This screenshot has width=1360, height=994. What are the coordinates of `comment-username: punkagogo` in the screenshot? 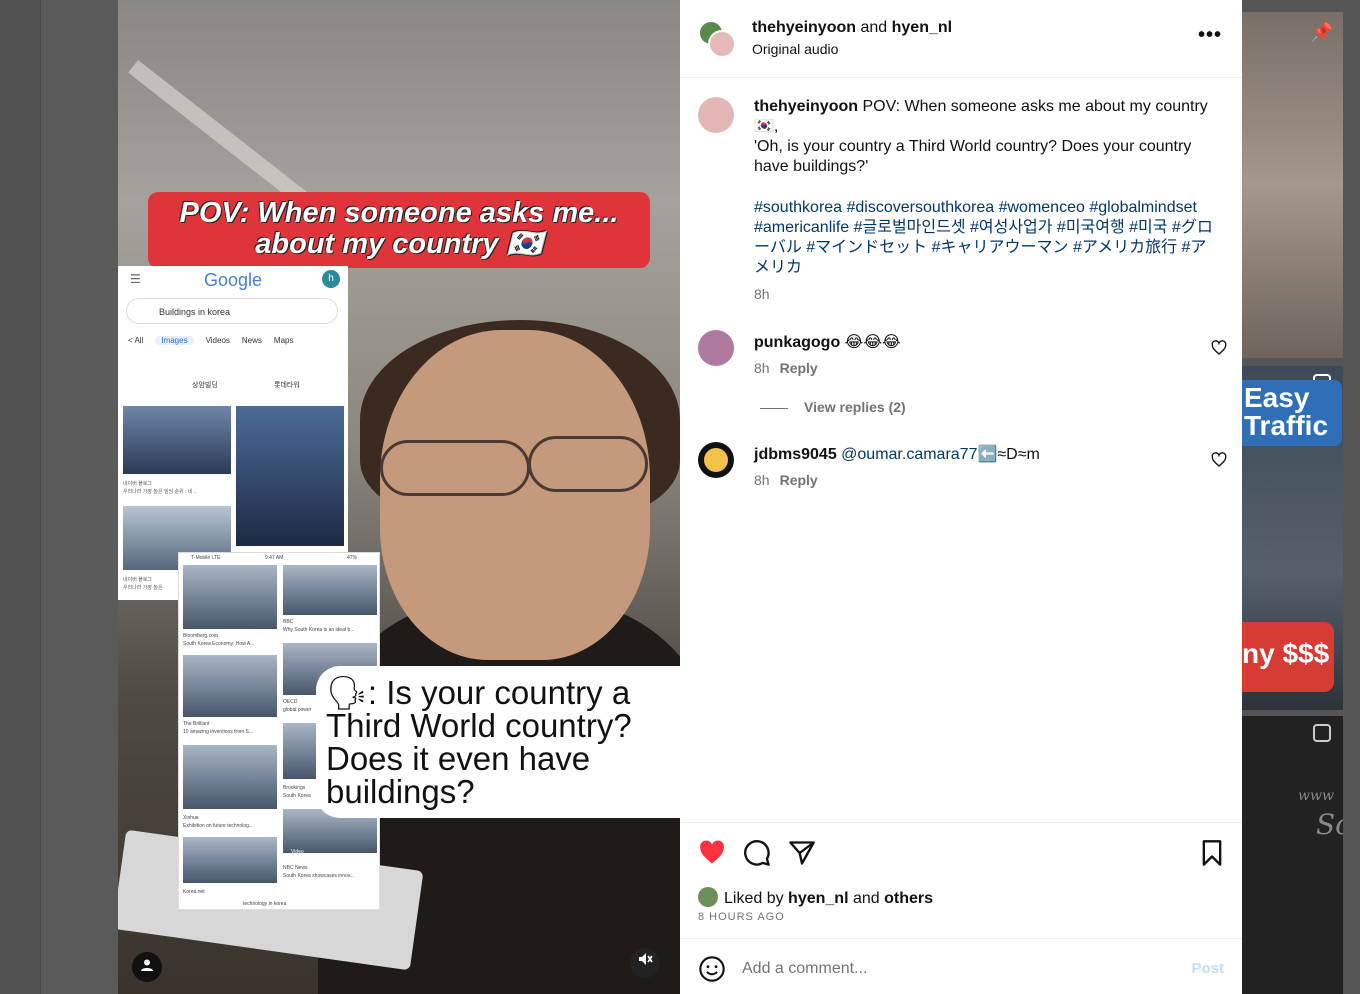 It's located at (797, 342).